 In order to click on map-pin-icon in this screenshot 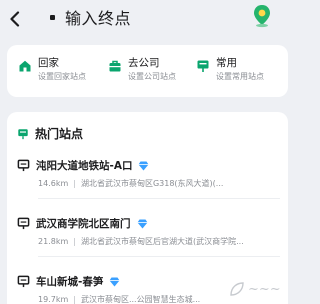, I will do `click(262, 16)`.